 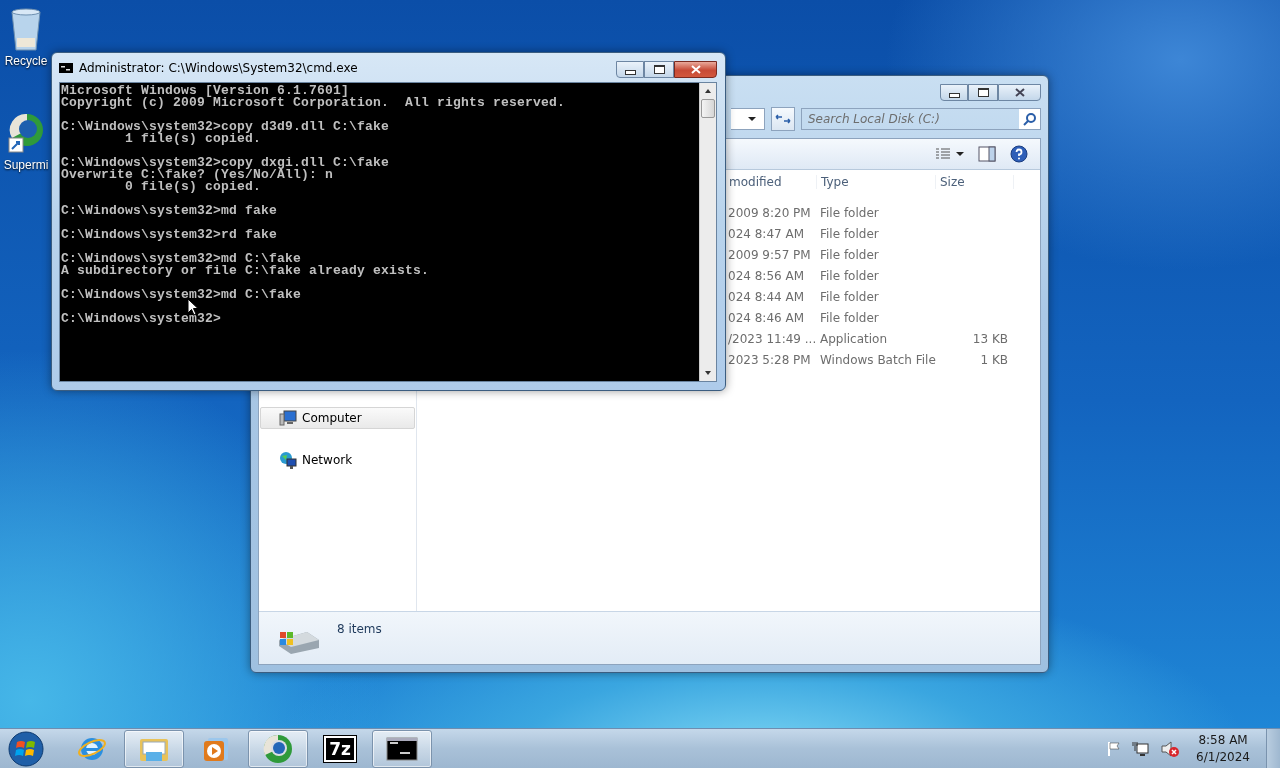 What do you see at coordinates (288, 460) in the screenshot?
I see `network-globe-icon` at bounding box center [288, 460].